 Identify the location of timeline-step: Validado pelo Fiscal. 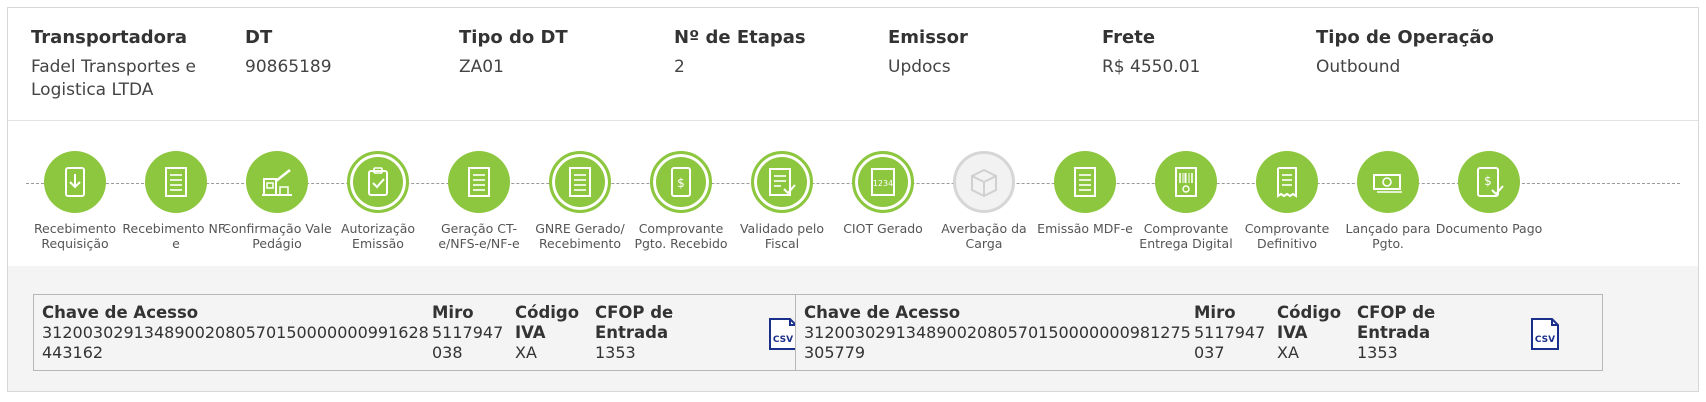
(782, 201).